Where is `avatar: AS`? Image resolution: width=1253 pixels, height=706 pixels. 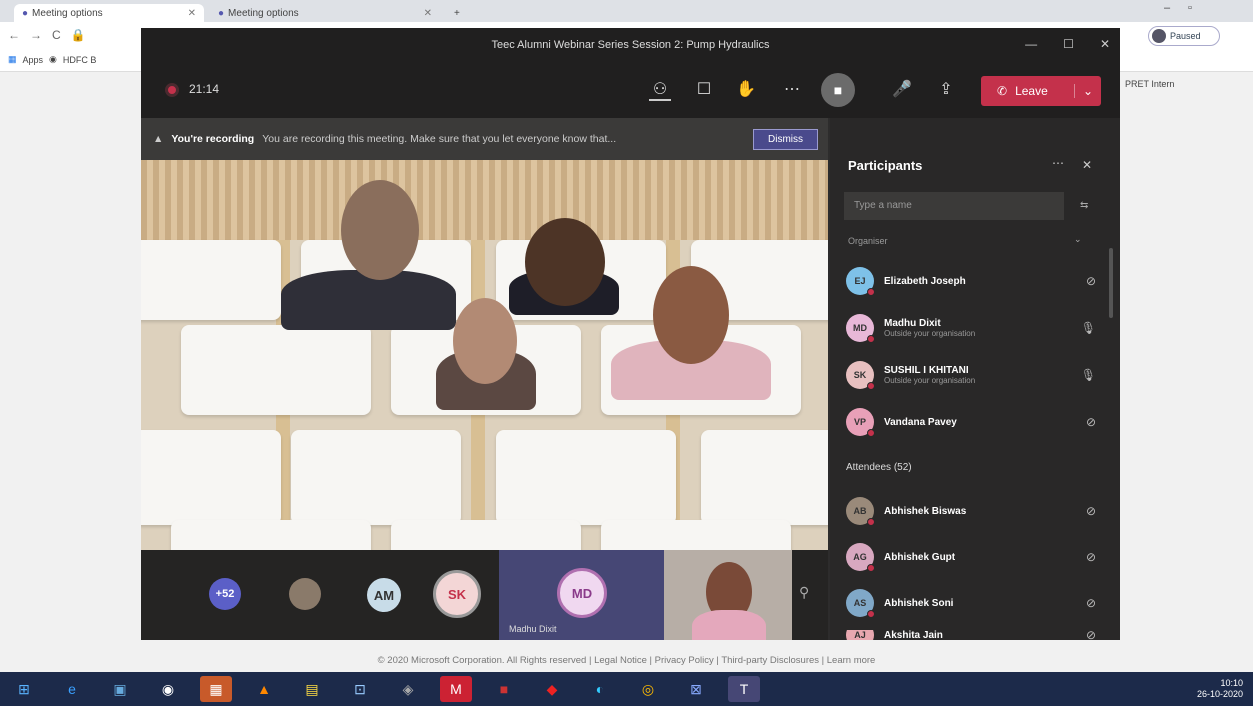
avatar: AS is located at coordinates (860, 603).